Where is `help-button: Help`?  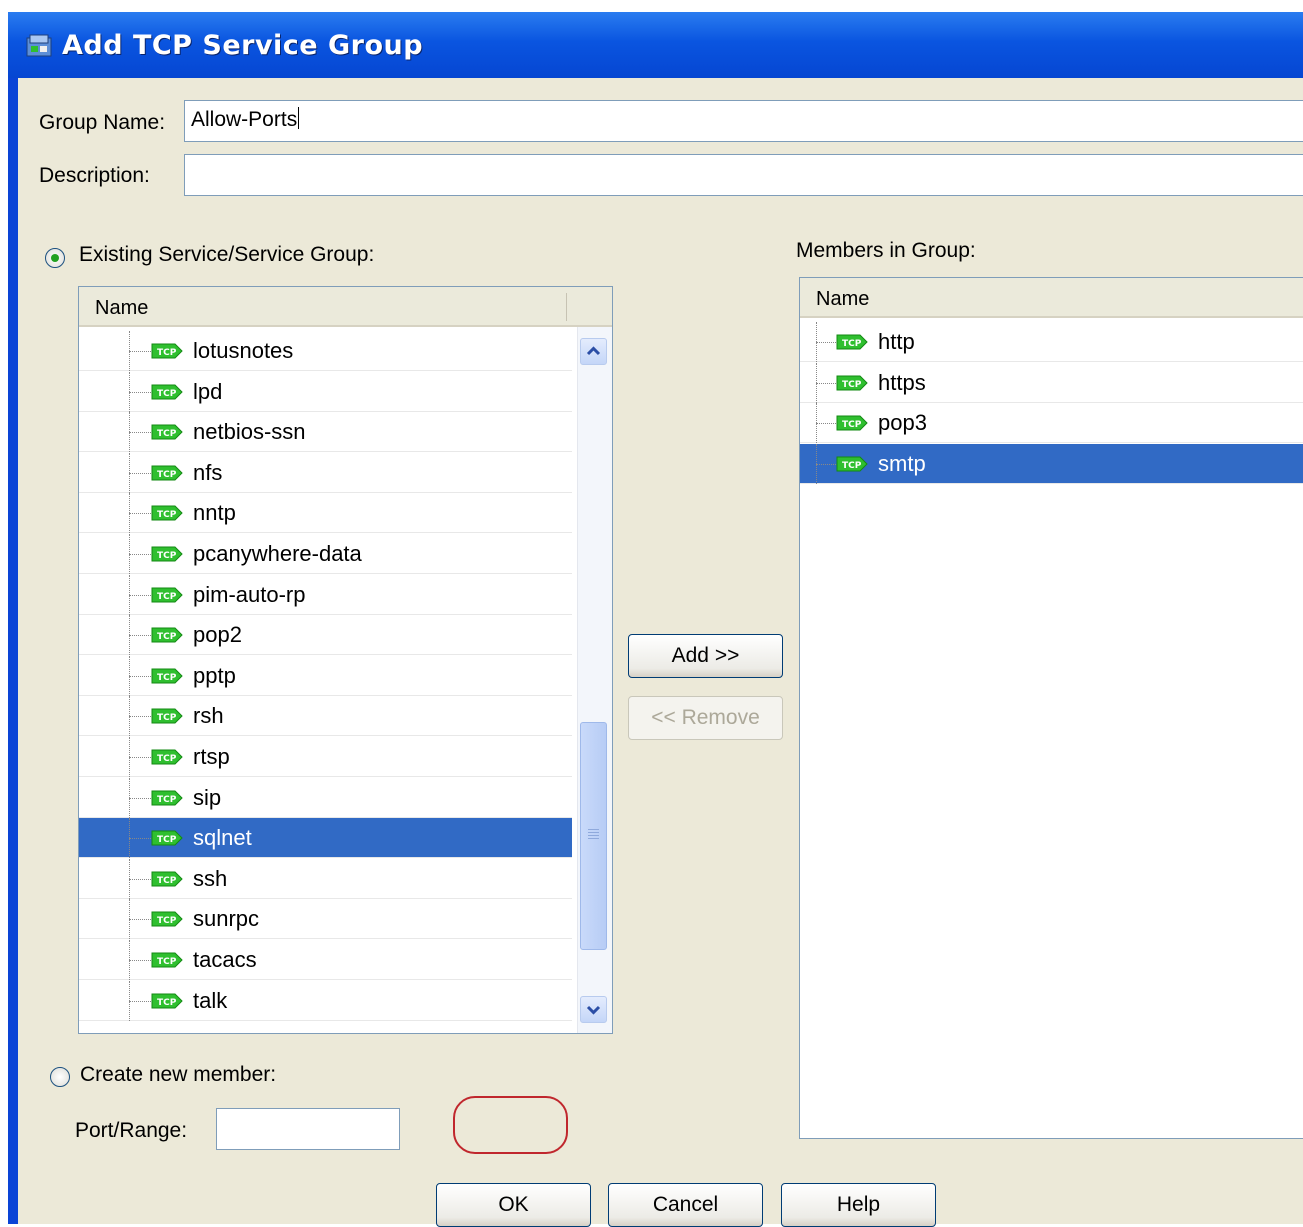
help-button: Help is located at coordinates (858, 1205).